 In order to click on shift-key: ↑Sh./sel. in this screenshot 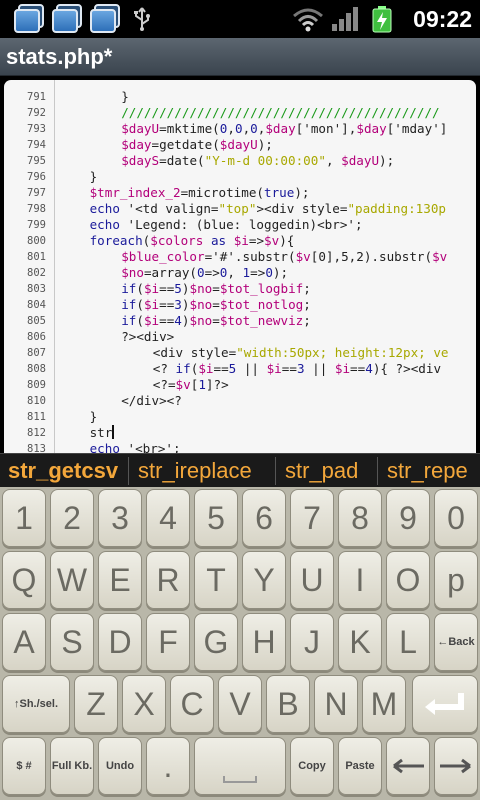, I will do `click(36, 704)`.